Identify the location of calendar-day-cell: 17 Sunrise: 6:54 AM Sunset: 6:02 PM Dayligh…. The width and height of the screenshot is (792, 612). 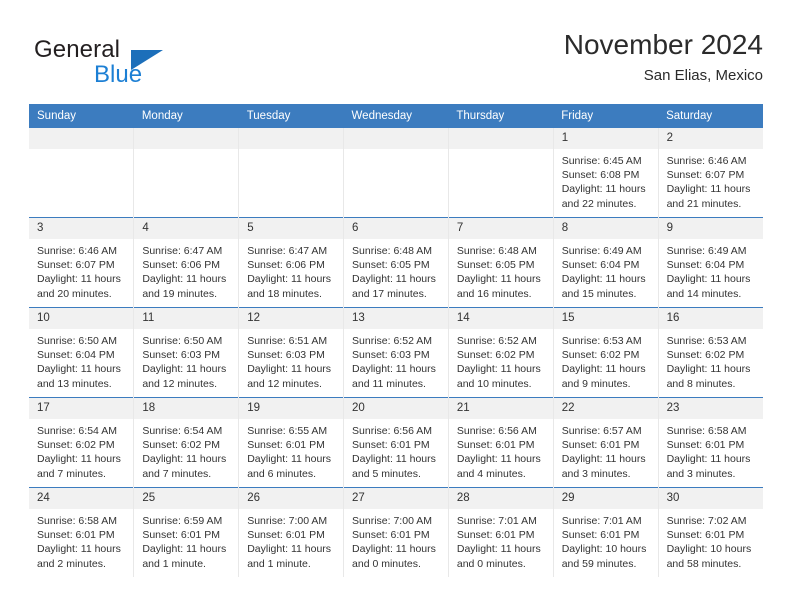
(82, 442).